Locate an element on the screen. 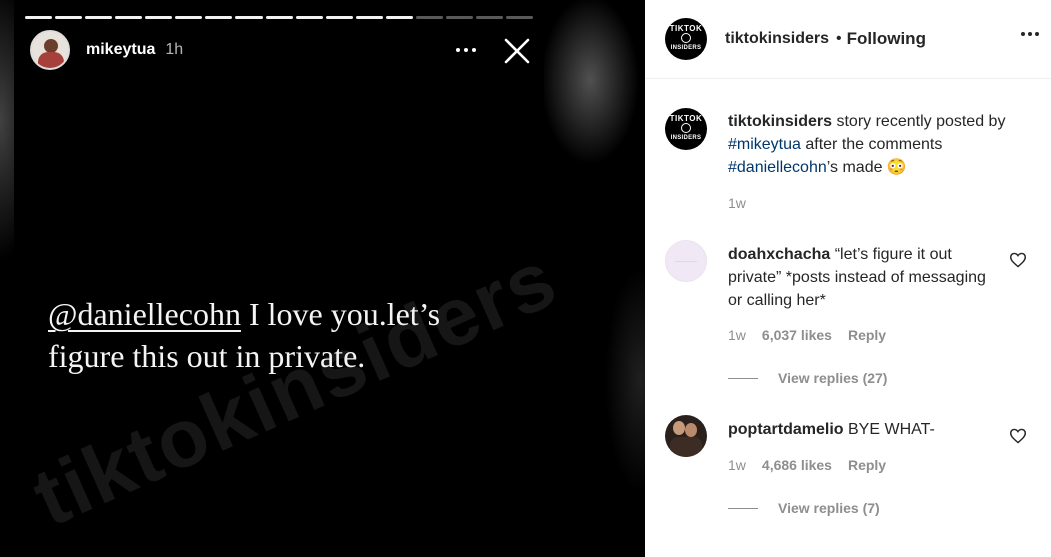 Image resolution: width=1051 pixels, height=557 pixels. comment-meta: 1w 4,686 likes Reply is located at coordinates (807, 465).